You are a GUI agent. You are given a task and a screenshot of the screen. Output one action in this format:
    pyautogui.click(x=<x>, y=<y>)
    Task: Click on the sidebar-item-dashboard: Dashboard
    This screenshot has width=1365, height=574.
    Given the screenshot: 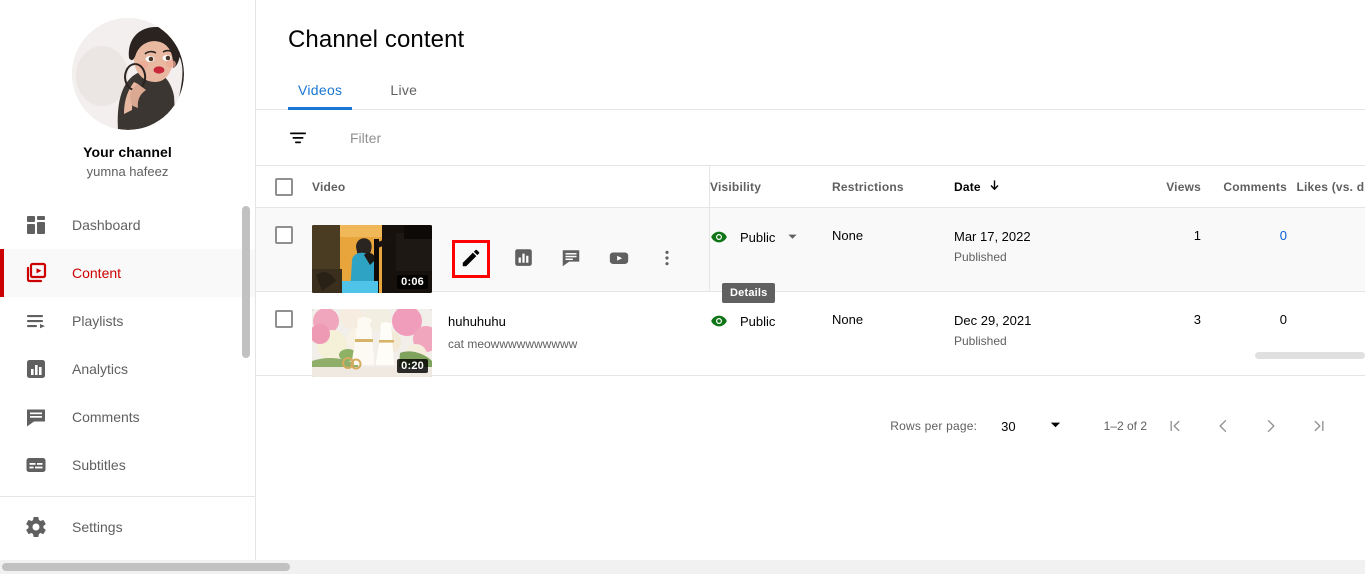 What is the action you would take?
    pyautogui.click(x=127, y=225)
    